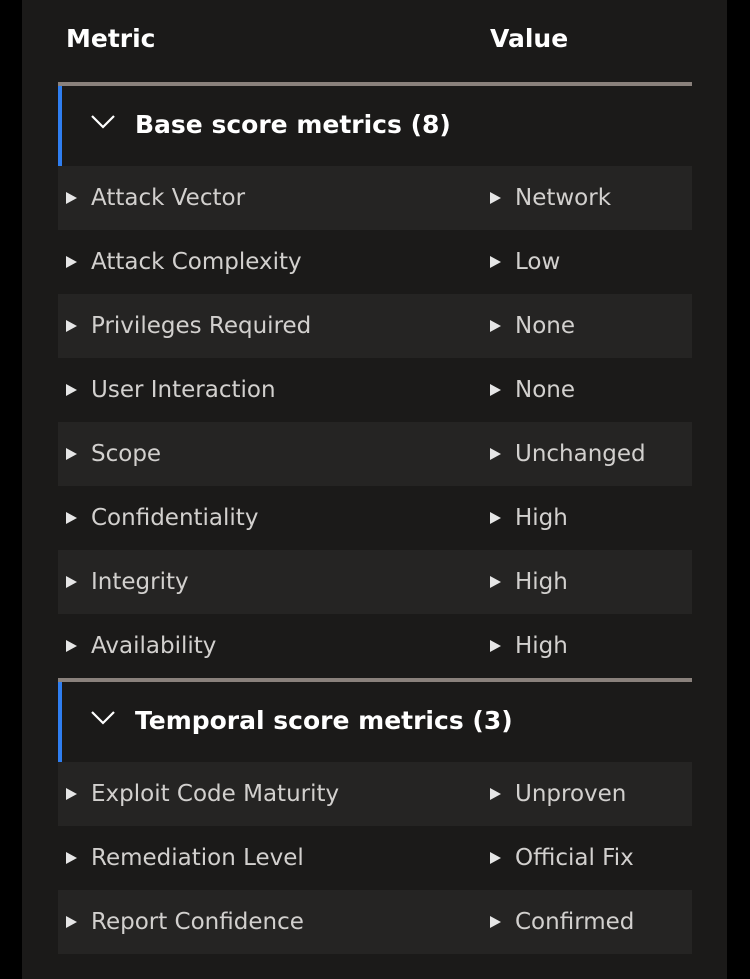 The height and width of the screenshot is (979, 750). I want to click on metric-value: Low, so click(538, 262).